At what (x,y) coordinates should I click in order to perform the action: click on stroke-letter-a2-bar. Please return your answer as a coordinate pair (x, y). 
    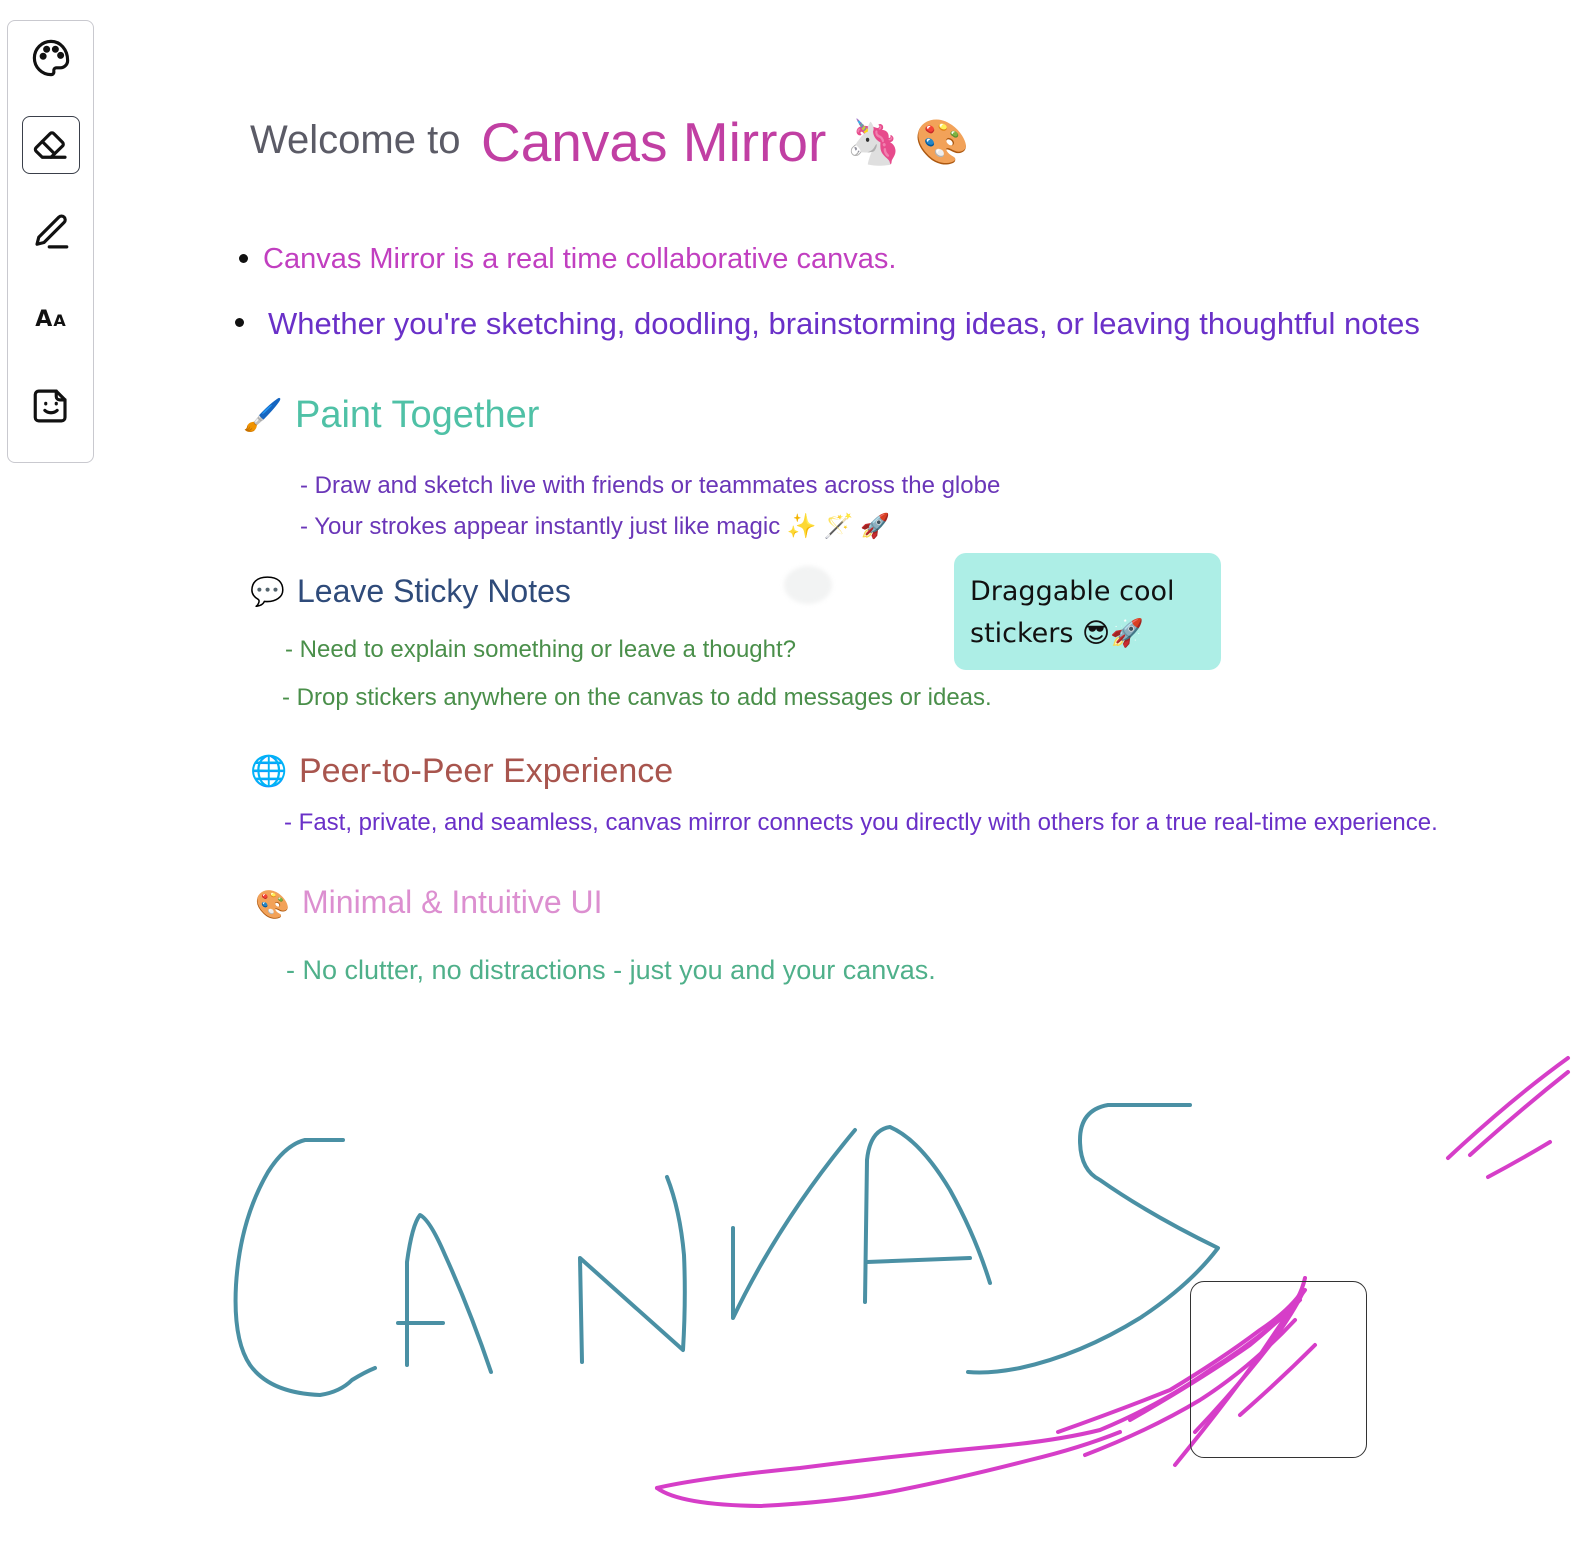
    Looking at the image, I should click on (918, 1260).